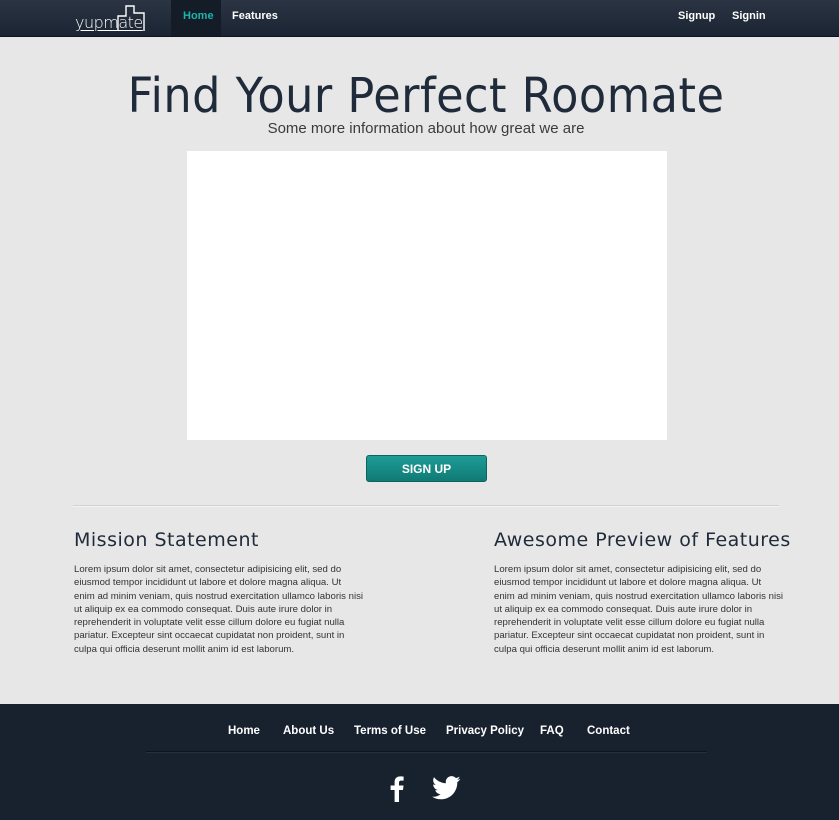  What do you see at coordinates (196, 18) in the screenshot?
I see `nav-home: Home` at bounding box center [196, 18].